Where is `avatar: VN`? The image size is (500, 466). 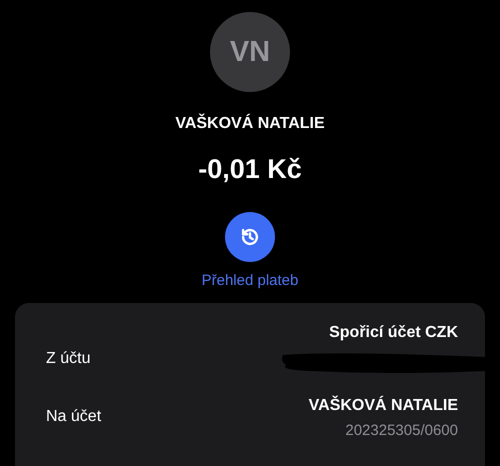
avatar: VN is located at coordinates (250, 52).